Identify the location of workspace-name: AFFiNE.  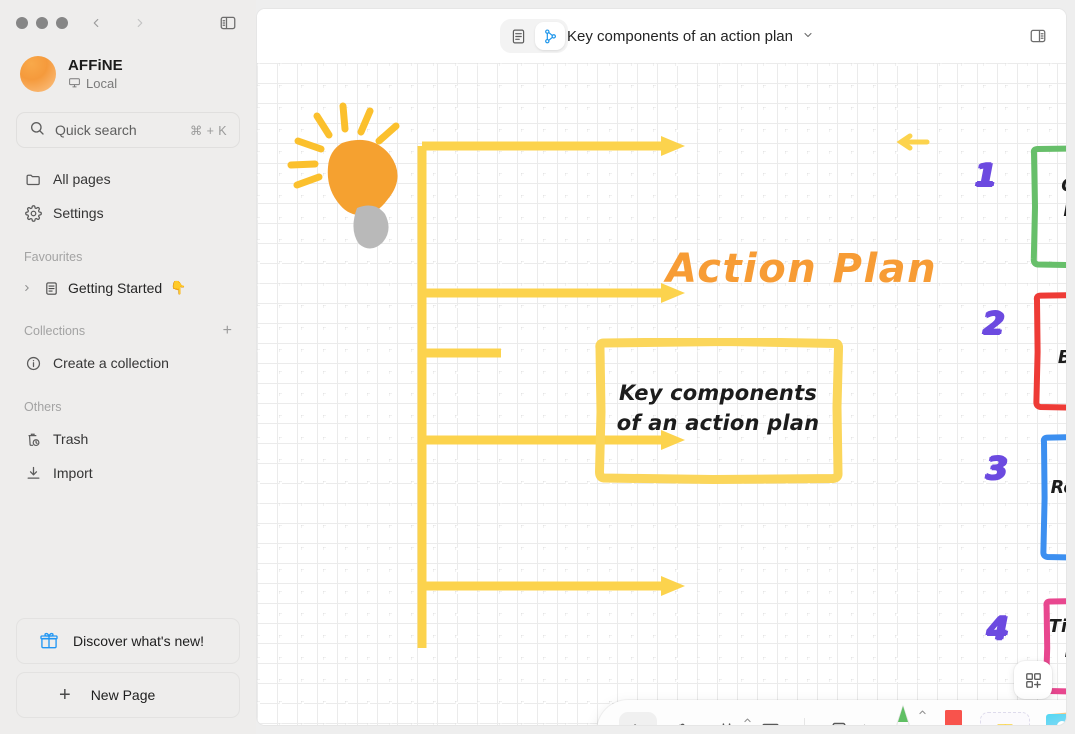
(95, 65).